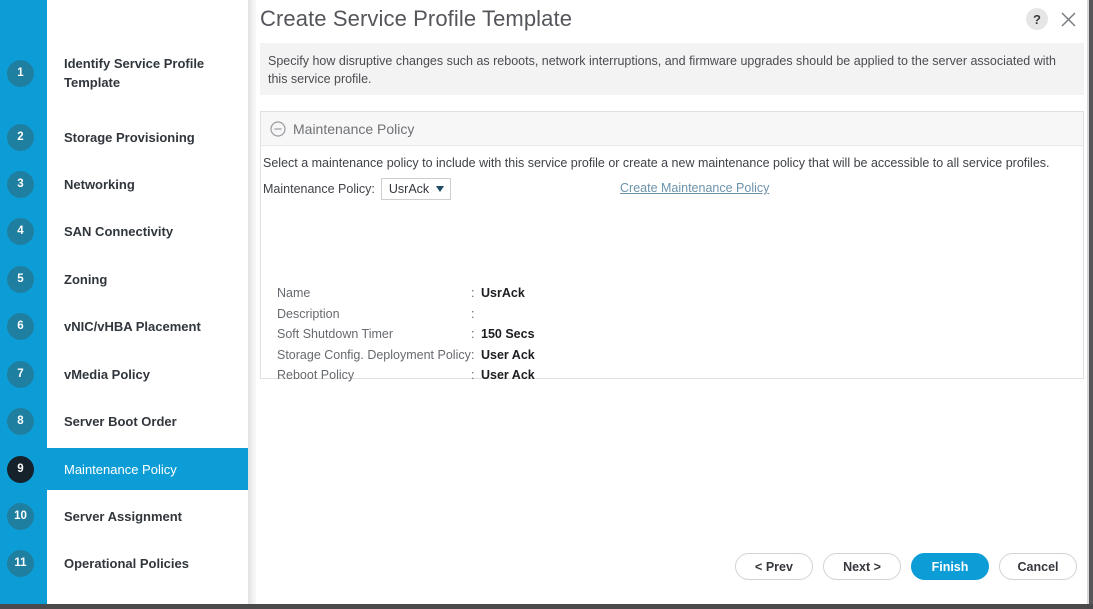 The height and width of the screenshot is (609, 1093). Describe the element at coordinates (508, 334) in the screenshot. I see `detail-value: 150 Secs` at that location.